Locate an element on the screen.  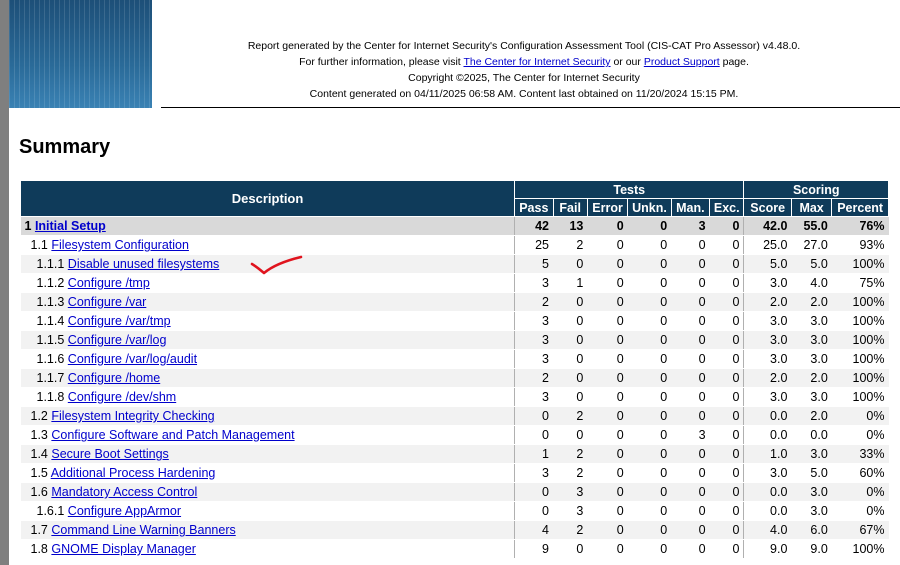
section-link: Configure /var is located at coordinates (107, 302).